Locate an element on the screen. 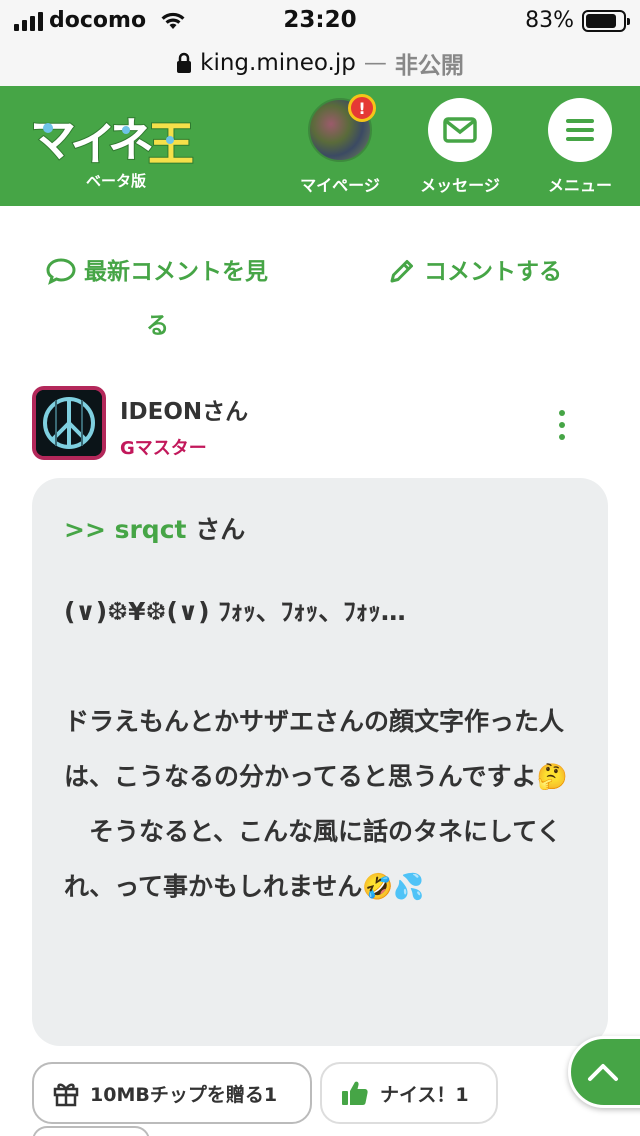  nav-messages-label: メッセージ is located at coordinates (460, 185).